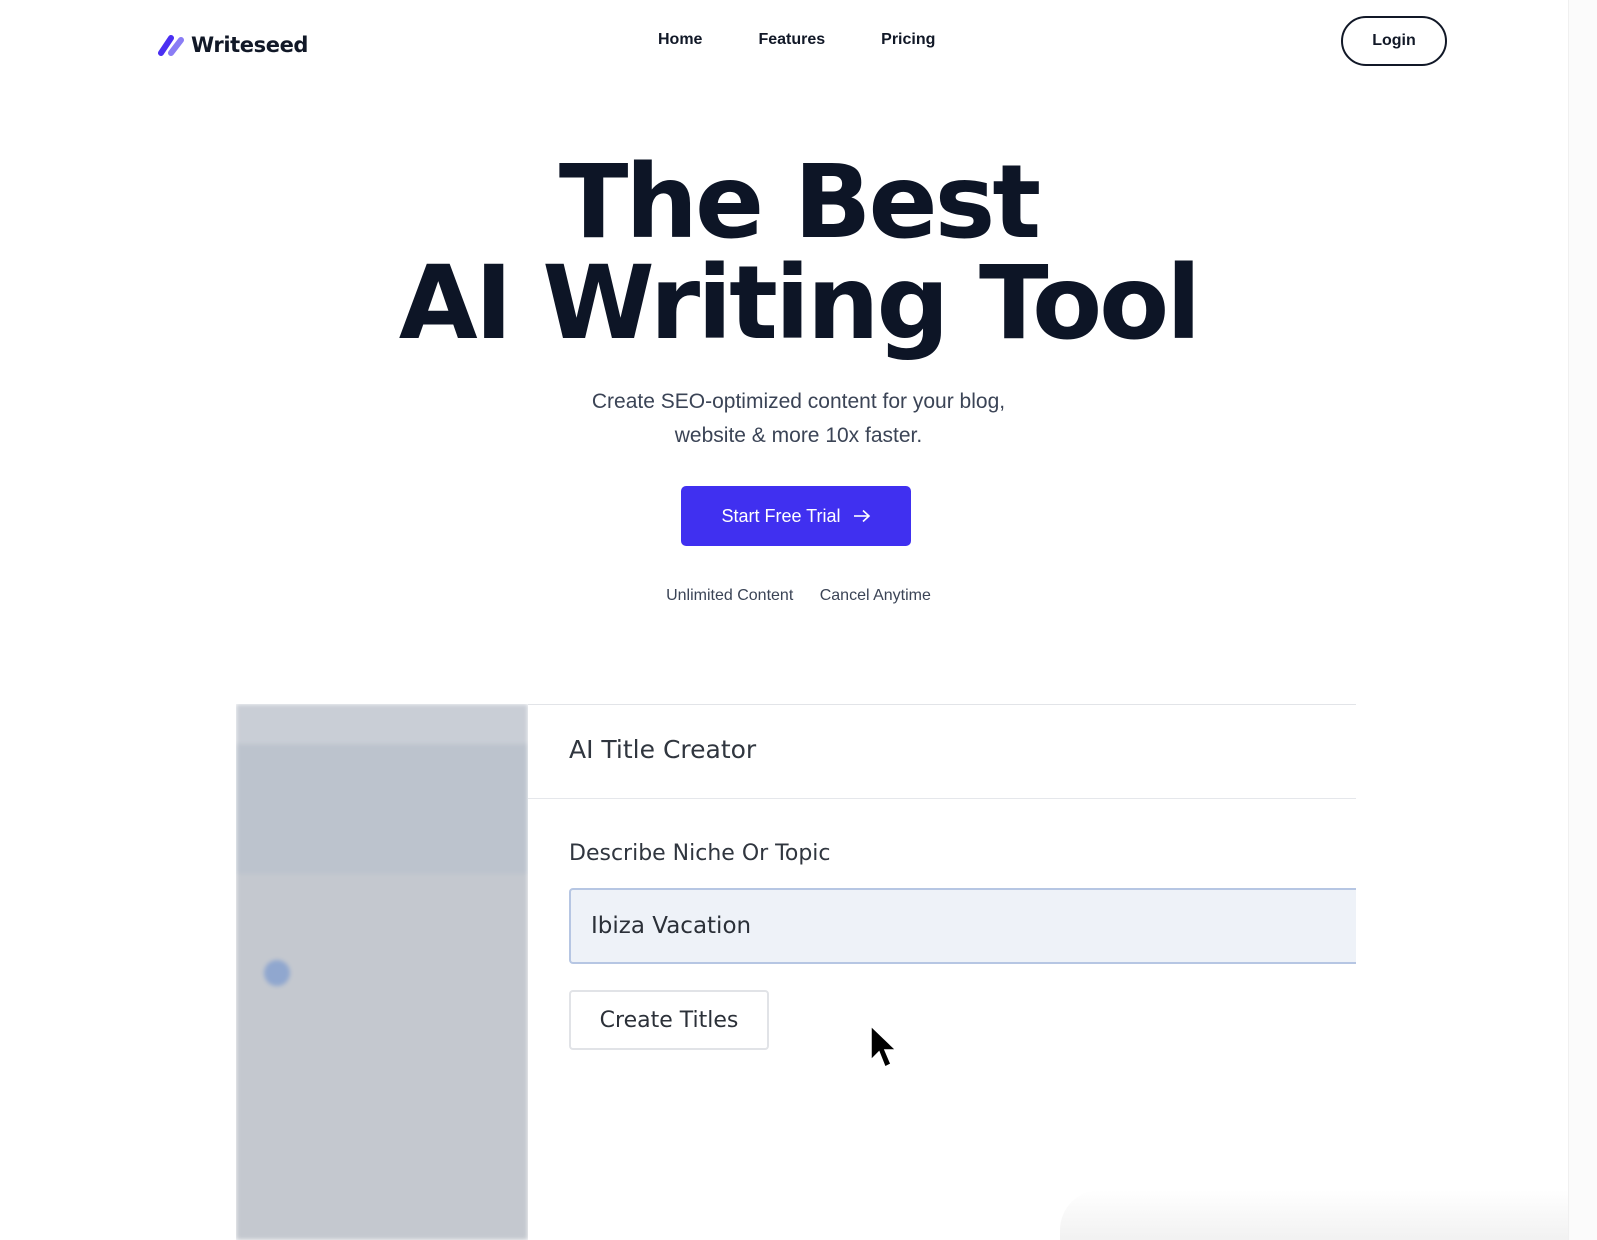 The height and width of the screenshot is (1240, 1597). I want to click on login-button: Login, so click(1394, 41).